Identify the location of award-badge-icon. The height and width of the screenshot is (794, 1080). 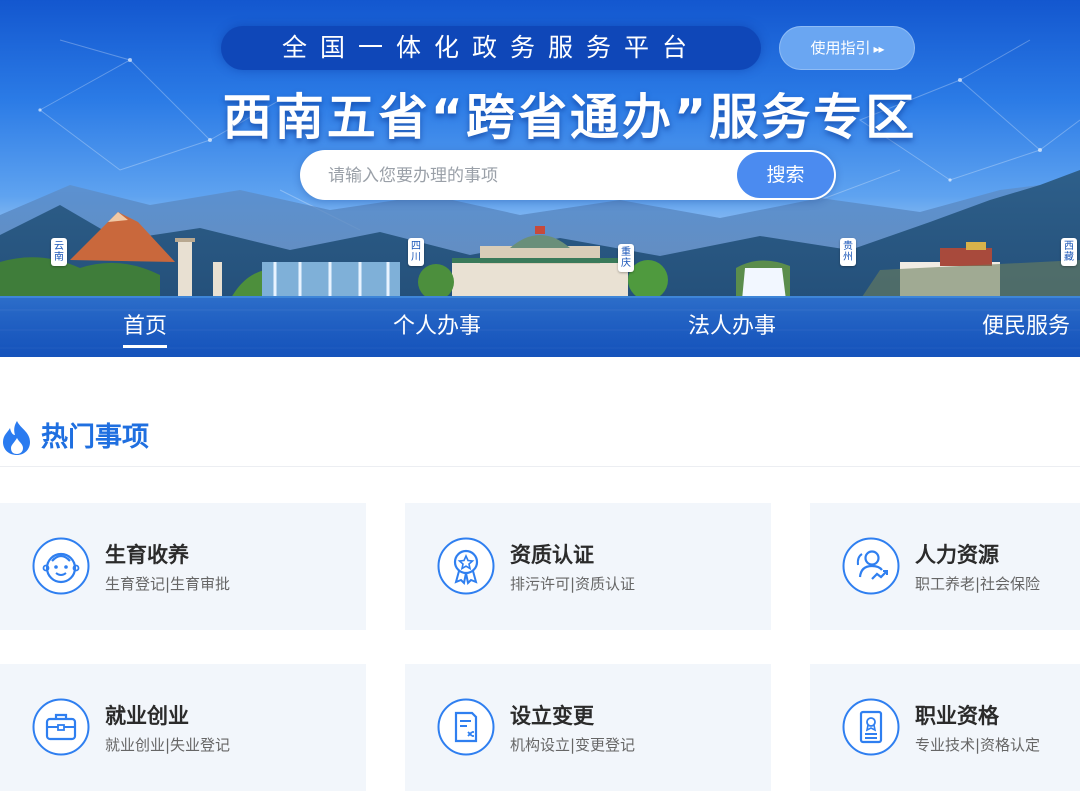
(466, 566).